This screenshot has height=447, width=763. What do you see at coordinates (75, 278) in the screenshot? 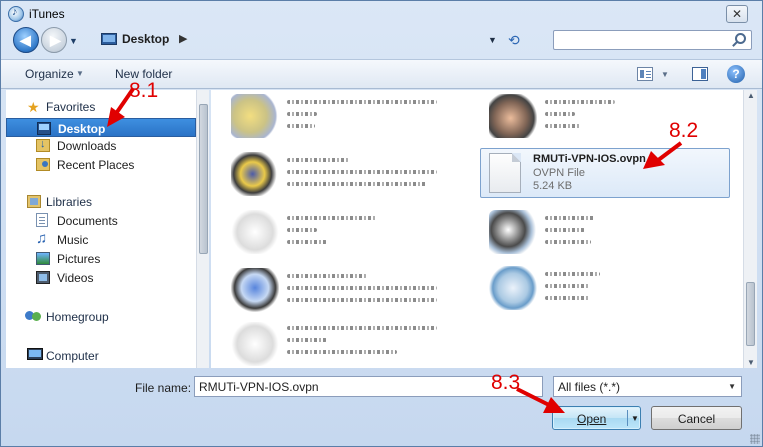
I see `sidebar-item-label: Videos` at bounding box center [75, 278].